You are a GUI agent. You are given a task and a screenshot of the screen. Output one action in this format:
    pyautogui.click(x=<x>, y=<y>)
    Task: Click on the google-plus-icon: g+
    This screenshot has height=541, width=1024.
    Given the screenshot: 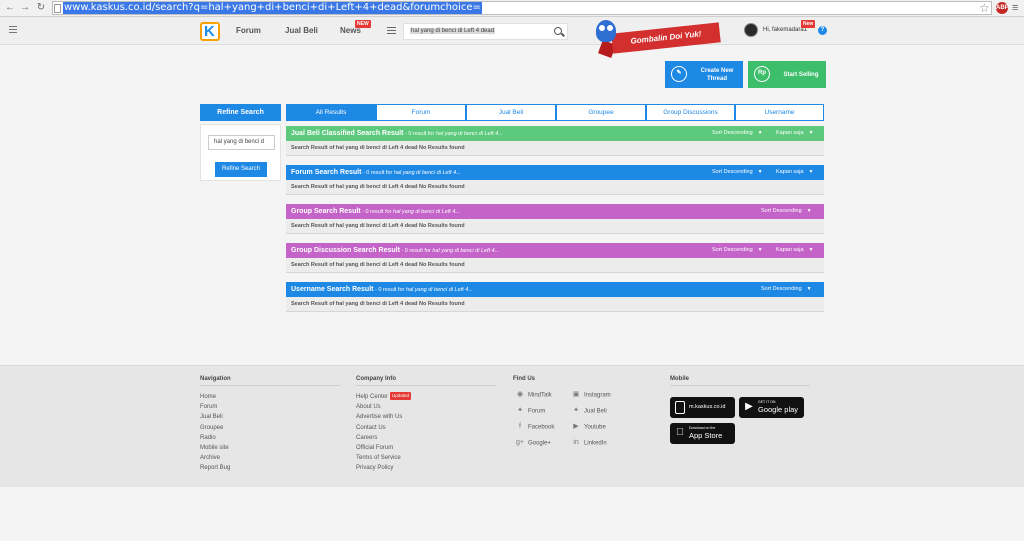 What is the action you would take?
    pyautogui.click(x=520, y=442)
    